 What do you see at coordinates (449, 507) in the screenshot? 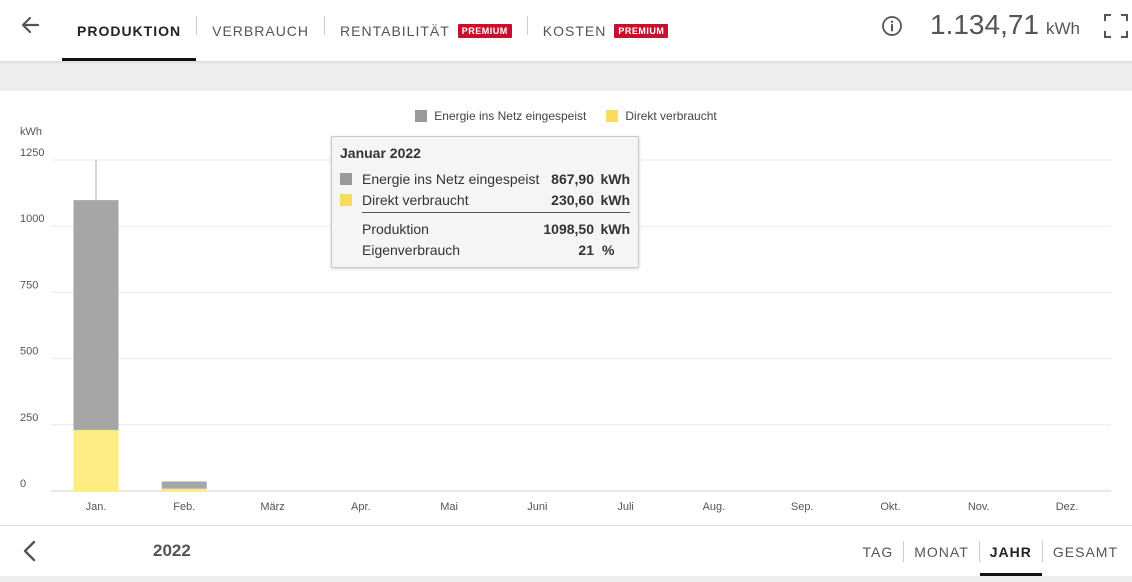
I see `x-tick-label: Mai` at bounding box center [449, 507].